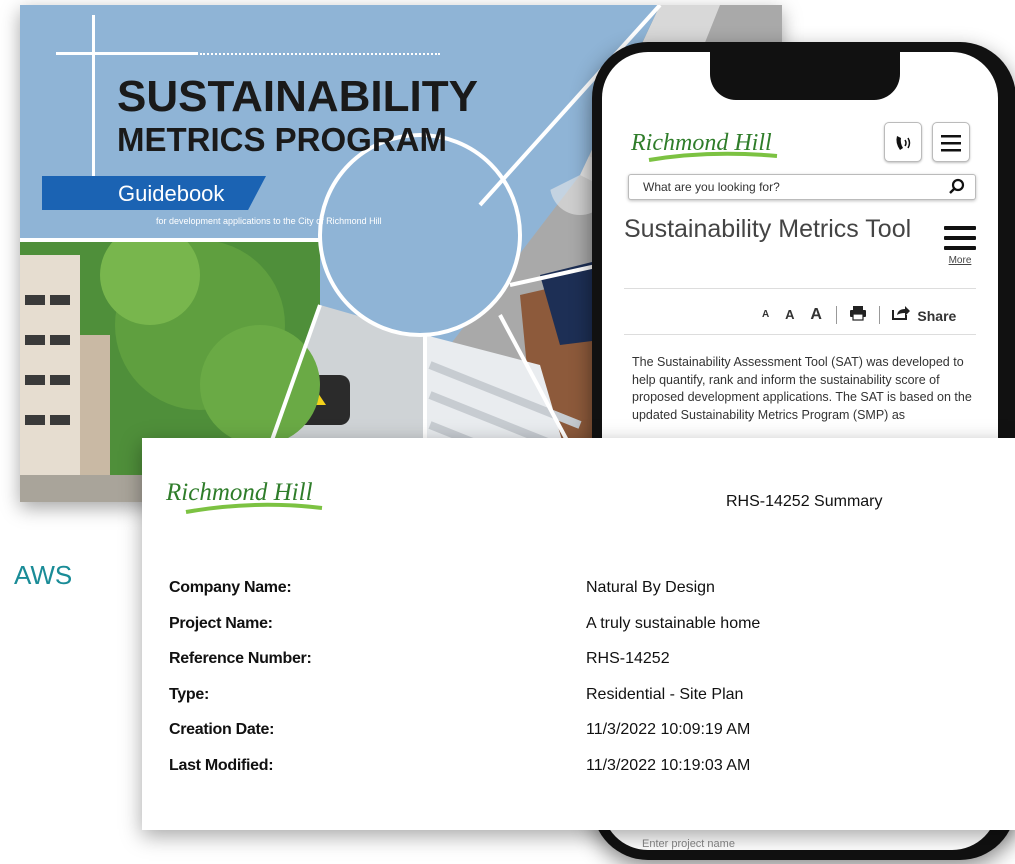 The image size is (1015, 864). Describe the element at coordinates (937, 316) in the screenshot. I see `share-label: Share` at that location.